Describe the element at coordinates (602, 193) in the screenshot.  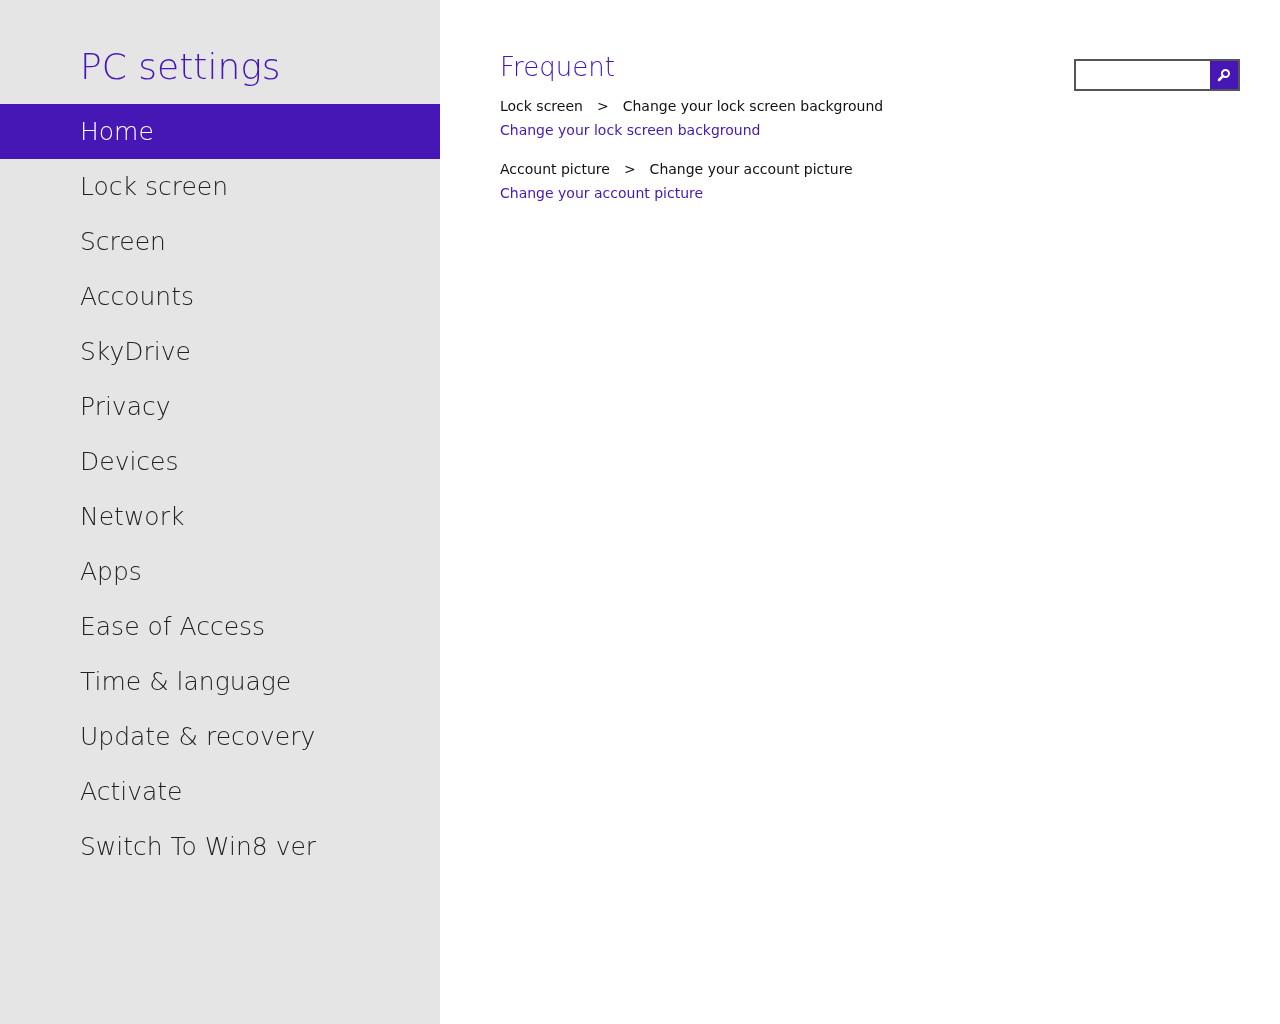
I see `setting-link: Change your account picture` at that location.